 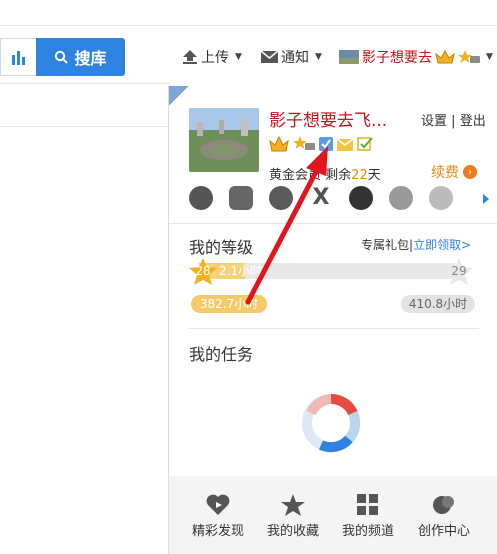 I want to click on task-title: 我的任务, so click(x=221, y=354).